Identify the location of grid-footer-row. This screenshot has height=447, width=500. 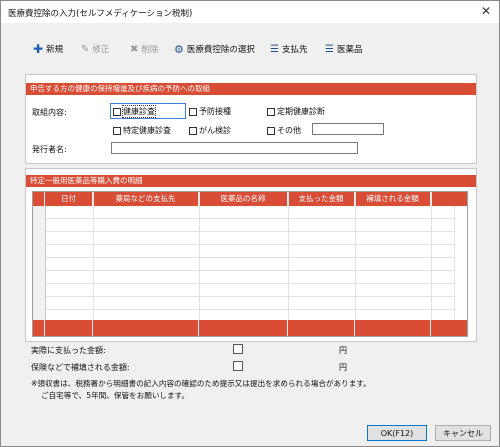
(250, 328).